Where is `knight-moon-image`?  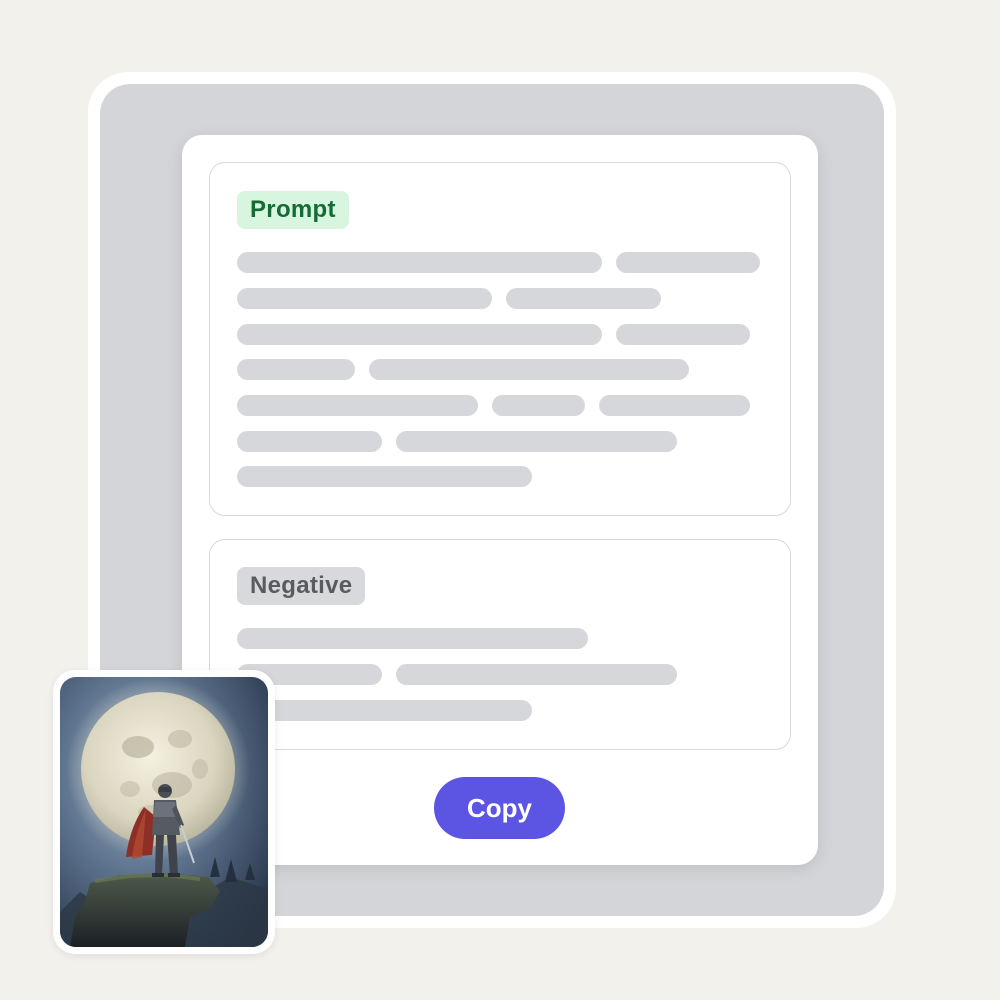
knight-moon-image is located at coordinates (164, 812).